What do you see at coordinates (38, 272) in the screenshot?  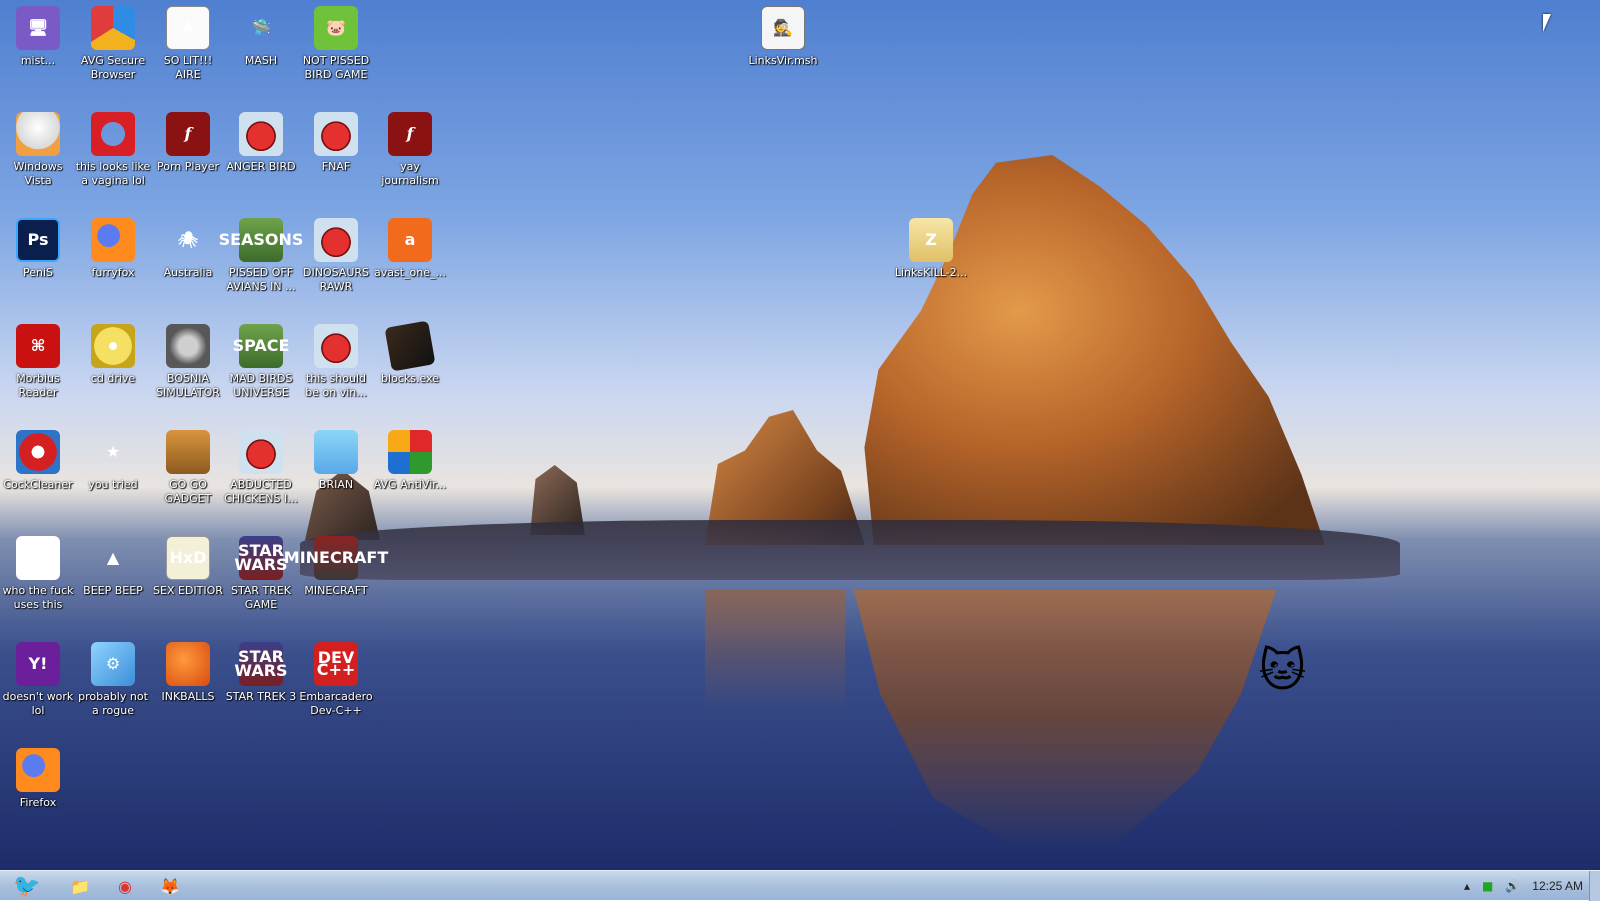 I see `desktop-icon-label: PeniS` at bounding box center [38, 272].